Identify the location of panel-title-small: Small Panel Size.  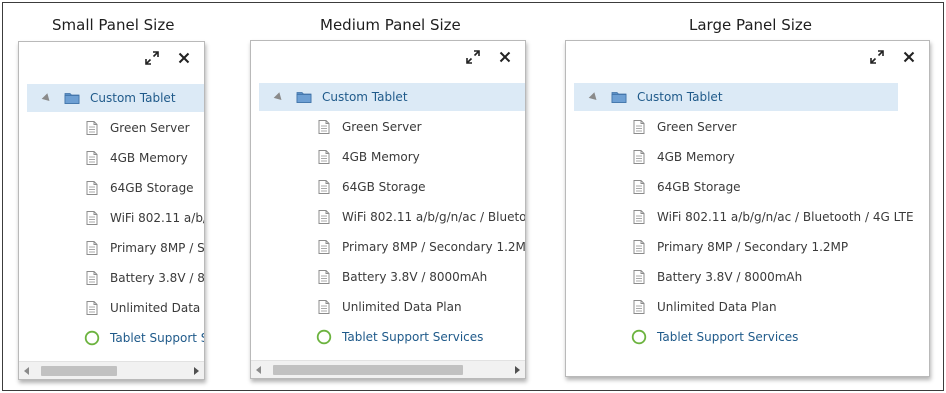
(113, 25).